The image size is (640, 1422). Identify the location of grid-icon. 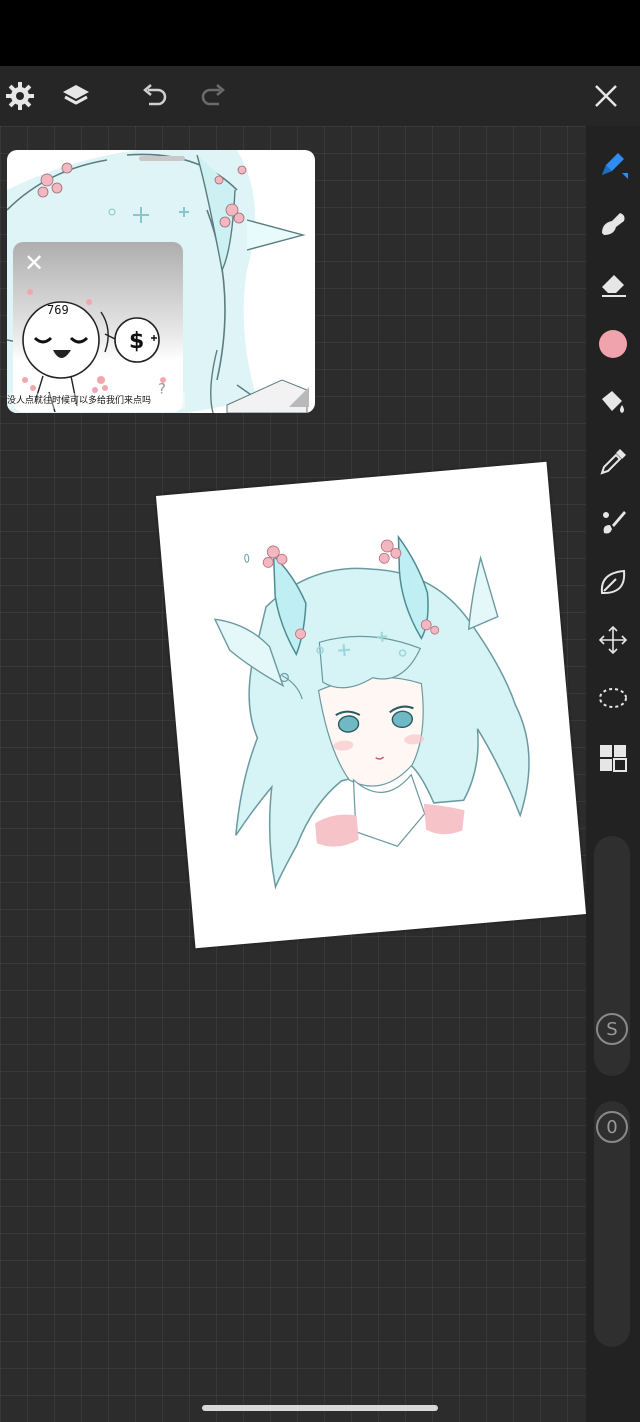
(613, 758).